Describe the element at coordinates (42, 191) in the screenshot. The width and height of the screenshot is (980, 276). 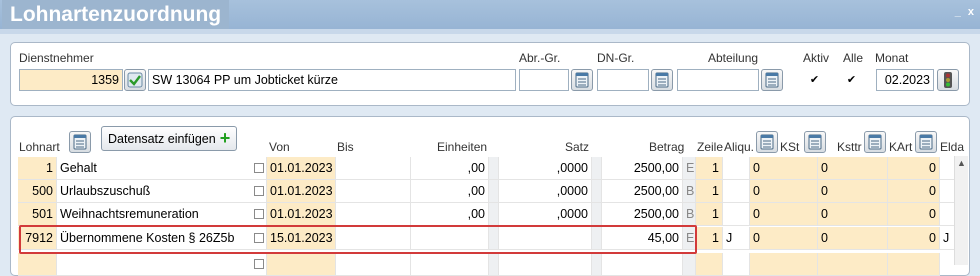
I see `cell-lohnart-value: 500` at that location.